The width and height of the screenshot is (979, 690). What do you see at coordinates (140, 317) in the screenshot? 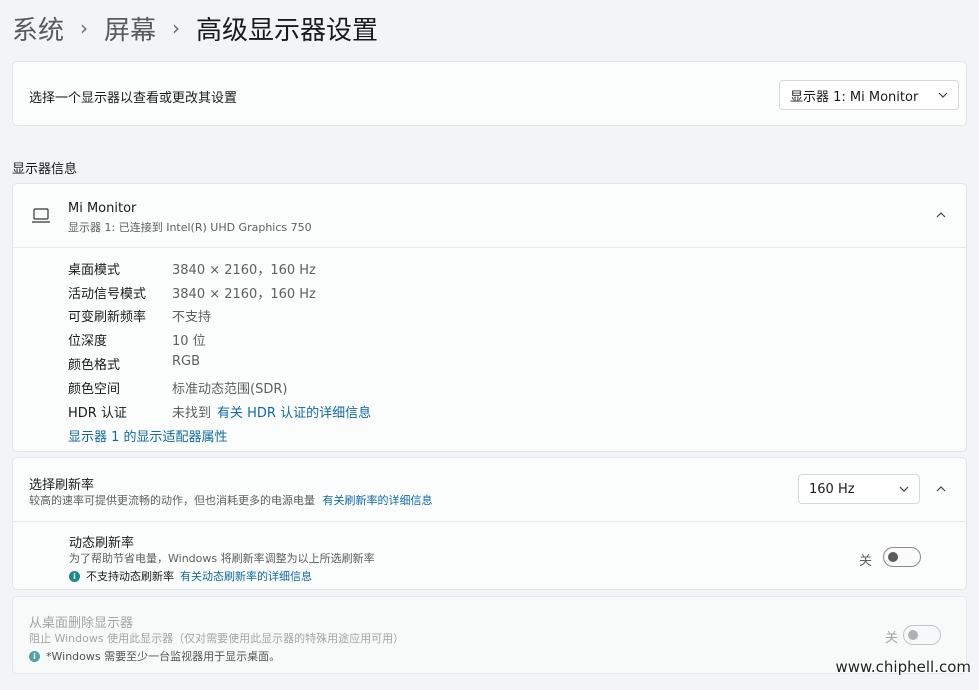
I see `info-row: 可变刷新频率 不支持` at bounding box center [140, 317].